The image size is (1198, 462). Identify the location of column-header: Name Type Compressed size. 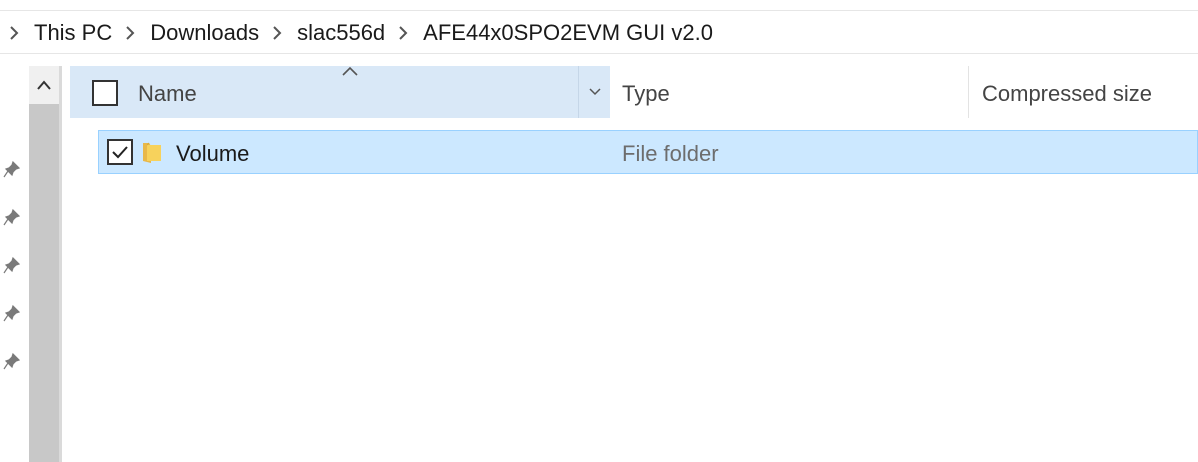
(634, 92).